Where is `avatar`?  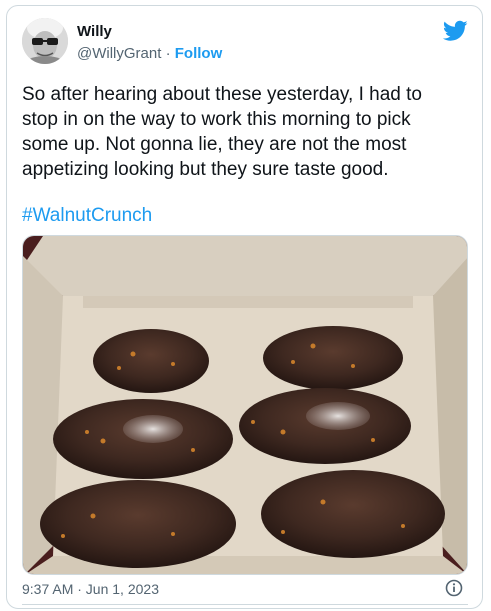
avatar is located at coordinates (45, 41).